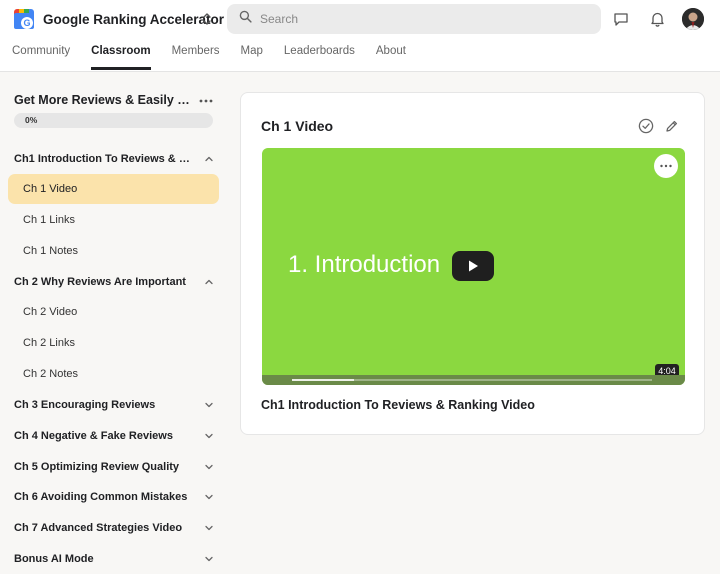  I want to click on chapter-label: Ch 6 Avoiding Common Mistakes, so click(101, 497).